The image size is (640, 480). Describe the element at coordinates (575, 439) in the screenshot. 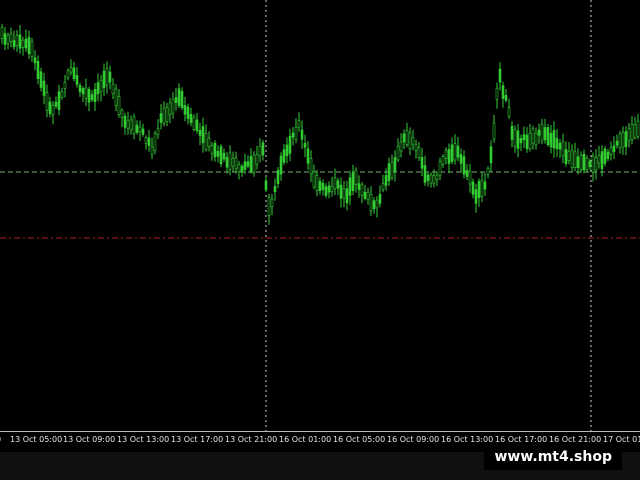

I see `time-axis-label: 16 Oct 21:00` at that location.